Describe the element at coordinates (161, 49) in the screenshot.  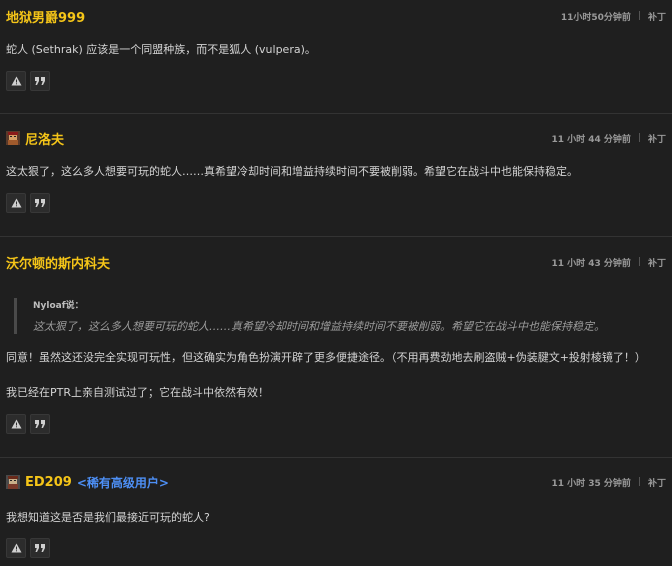
I see `comment-text: 蛇人 (Sethrak) 应该是一个同盟种族，而不是狐人 (vulpera)。` at that location.